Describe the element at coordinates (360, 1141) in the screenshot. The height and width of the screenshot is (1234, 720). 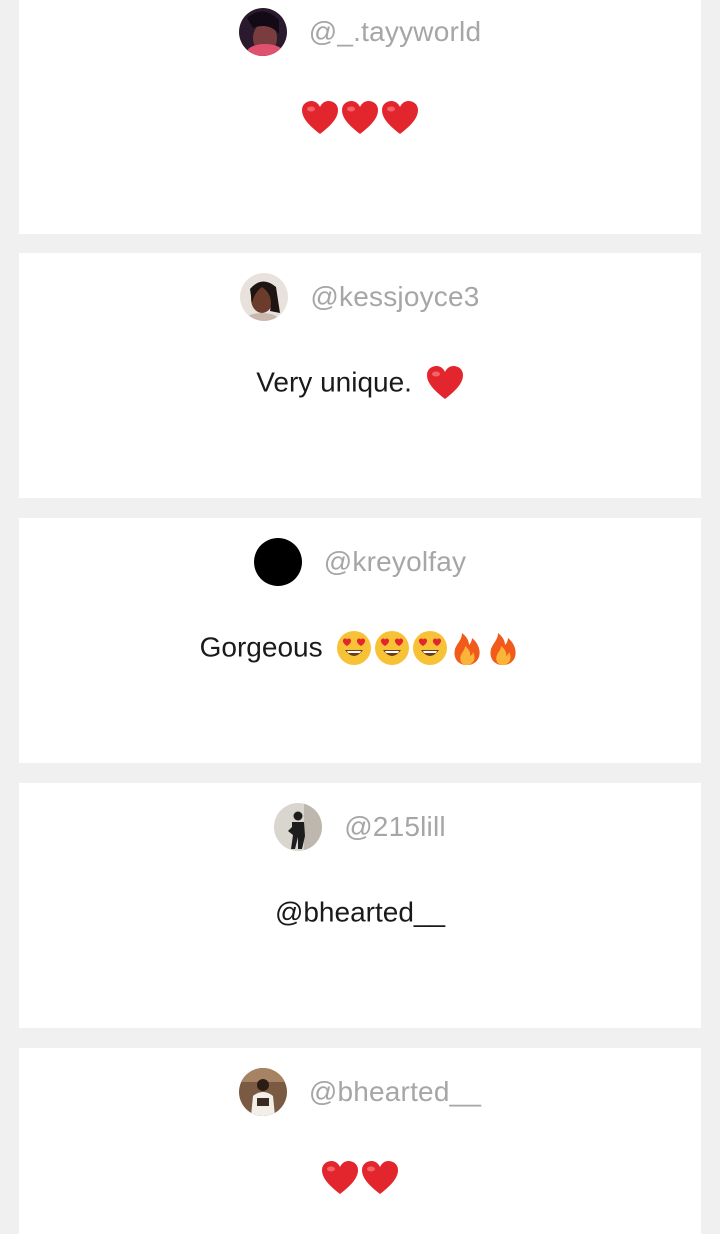
I see `comment-card: @bhearted__` at that location.